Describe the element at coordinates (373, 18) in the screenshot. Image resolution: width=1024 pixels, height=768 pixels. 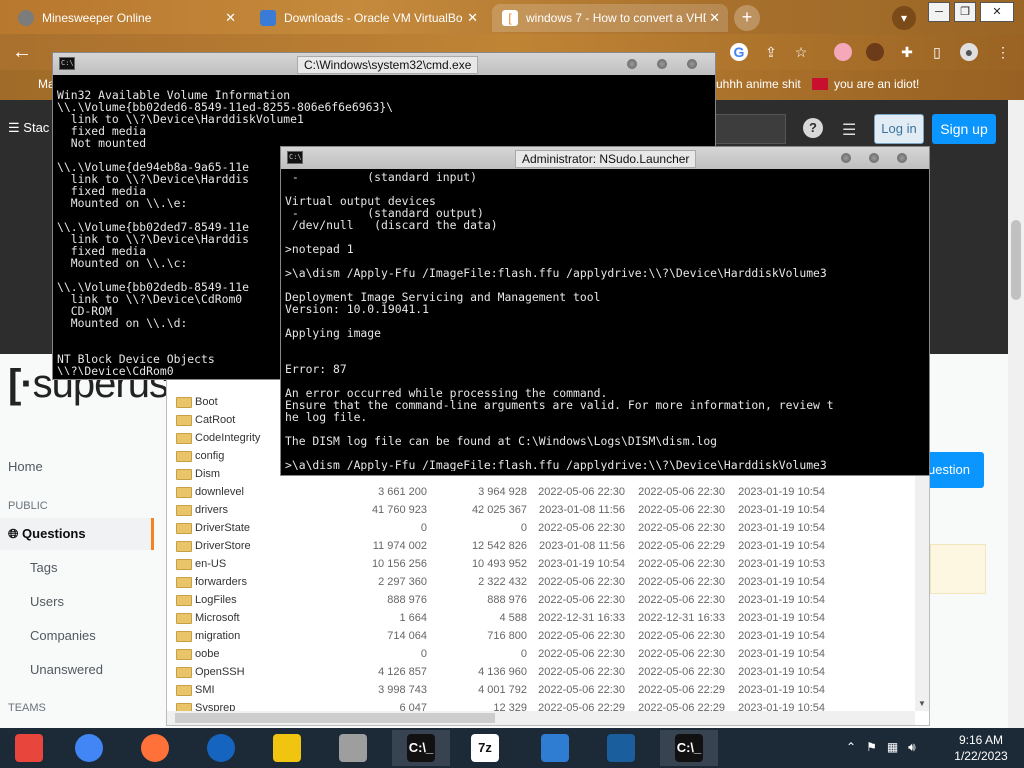
I see `tab-title: Downloads - Oracle VM VirtualBo` at that location.